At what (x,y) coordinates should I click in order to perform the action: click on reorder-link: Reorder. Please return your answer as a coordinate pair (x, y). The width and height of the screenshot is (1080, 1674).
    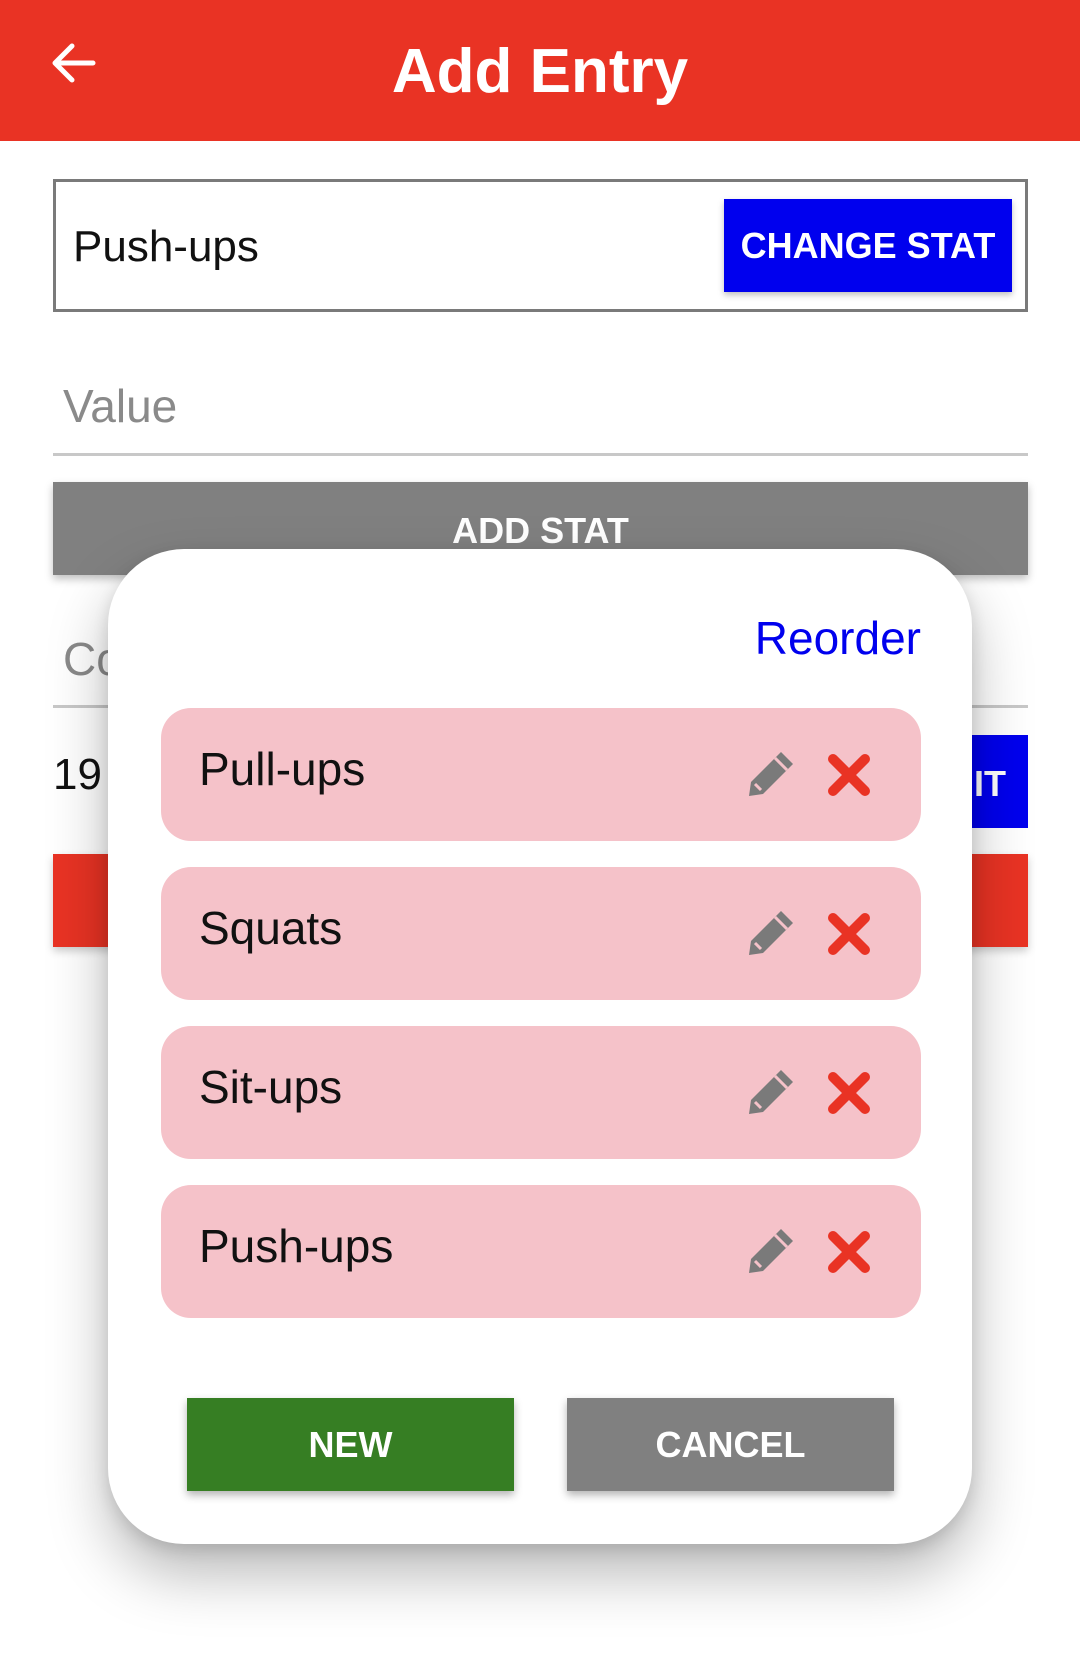
    Looking at the image, I should click on (838, 638).